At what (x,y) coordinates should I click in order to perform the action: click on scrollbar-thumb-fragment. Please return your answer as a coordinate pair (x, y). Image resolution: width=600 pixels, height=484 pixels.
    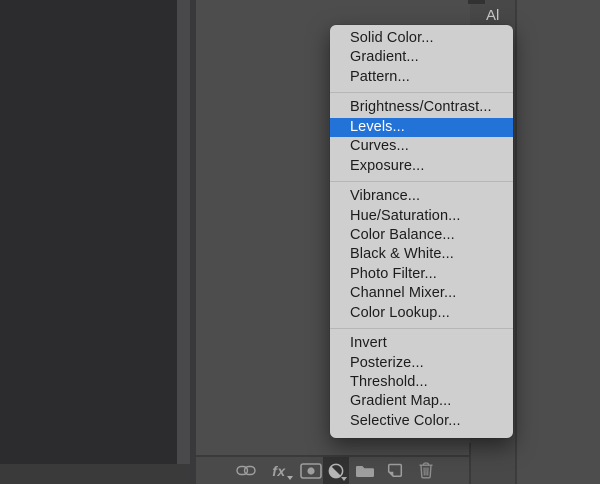
    Looking at the image, I should click on (476, 2).